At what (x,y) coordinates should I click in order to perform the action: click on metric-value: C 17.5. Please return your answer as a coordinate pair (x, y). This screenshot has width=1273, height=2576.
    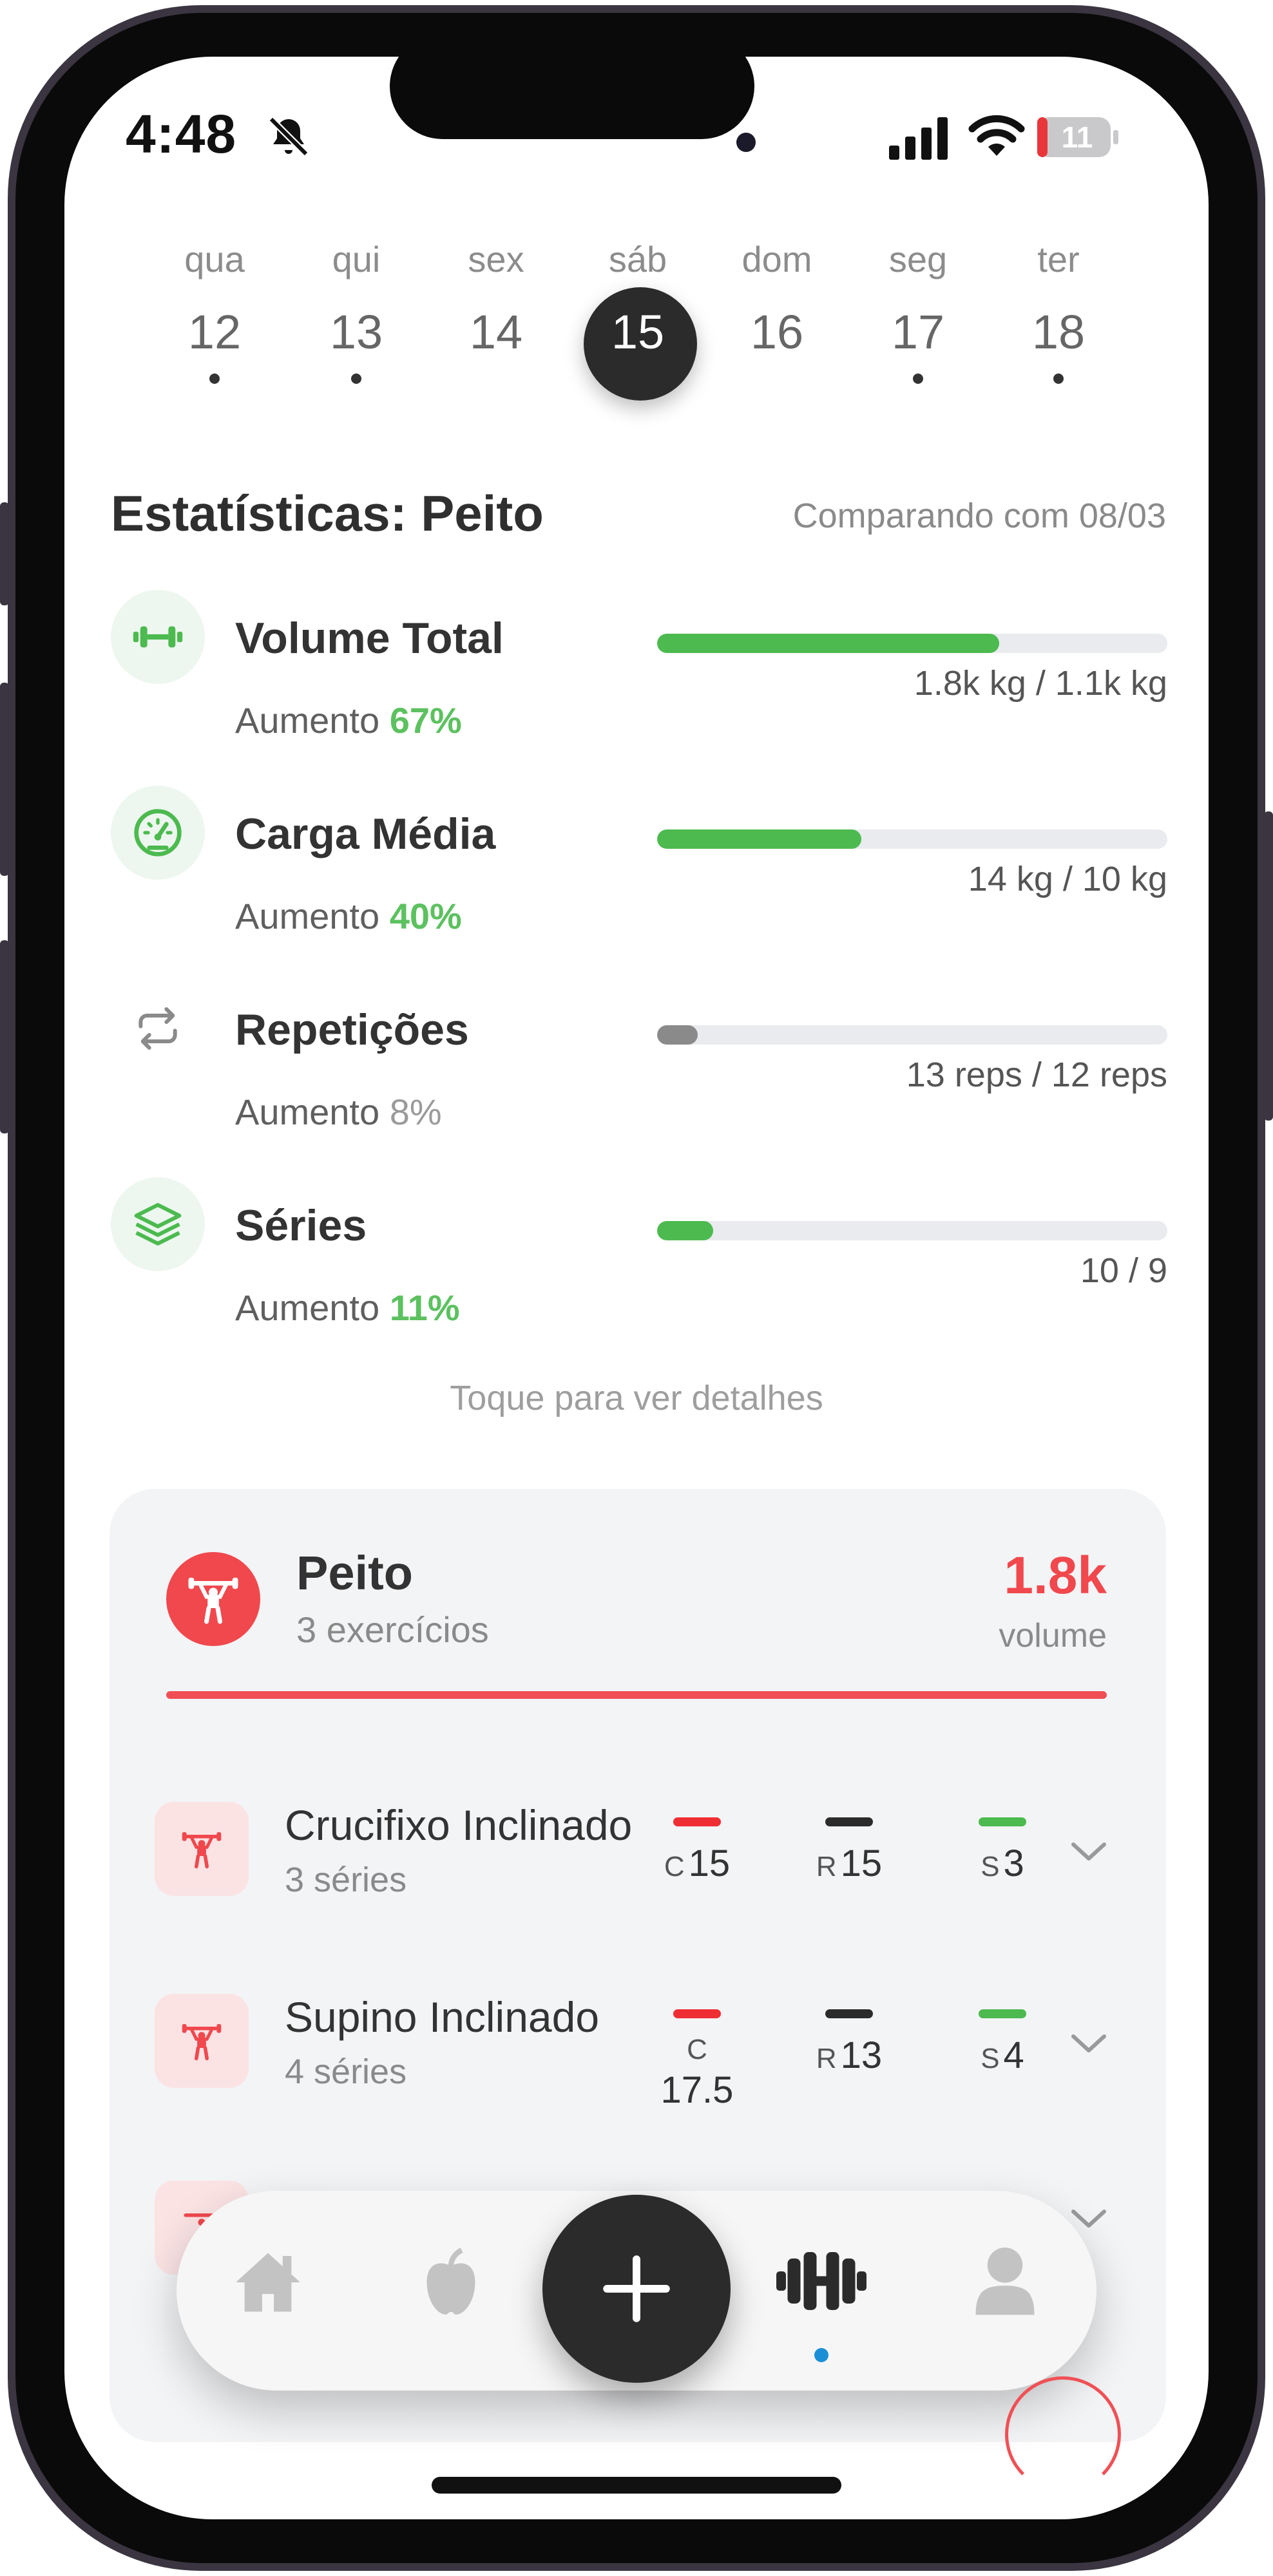
    Looking at the image, I should click on (697, 2073).